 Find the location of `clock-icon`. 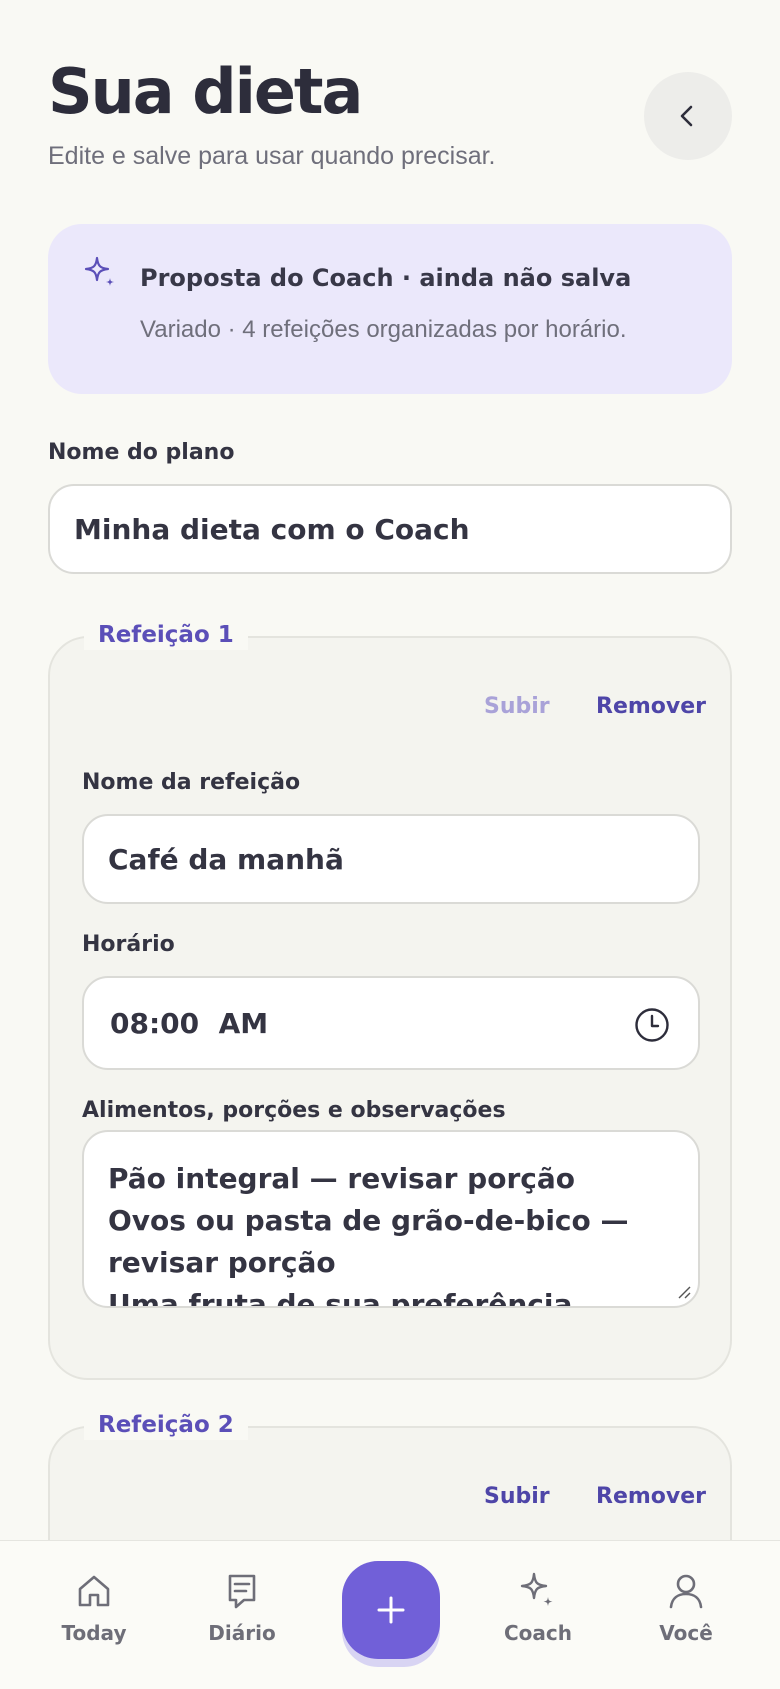

clock-icon is located at coordinates (652, 1025).